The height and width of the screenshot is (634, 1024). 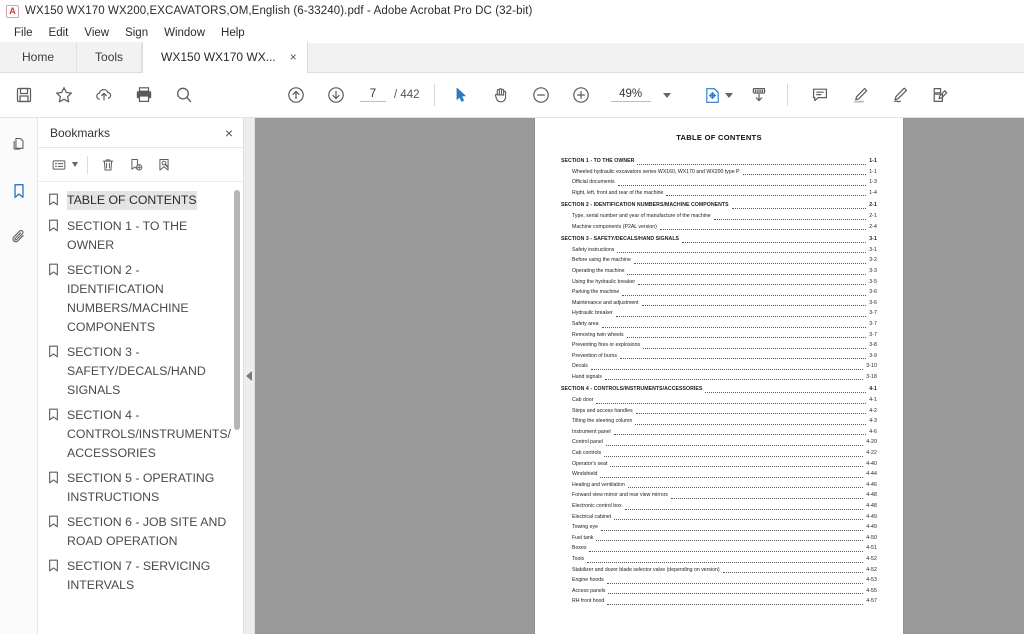 I want to click on zoom-control: 49%, so click(x=640, y=95).